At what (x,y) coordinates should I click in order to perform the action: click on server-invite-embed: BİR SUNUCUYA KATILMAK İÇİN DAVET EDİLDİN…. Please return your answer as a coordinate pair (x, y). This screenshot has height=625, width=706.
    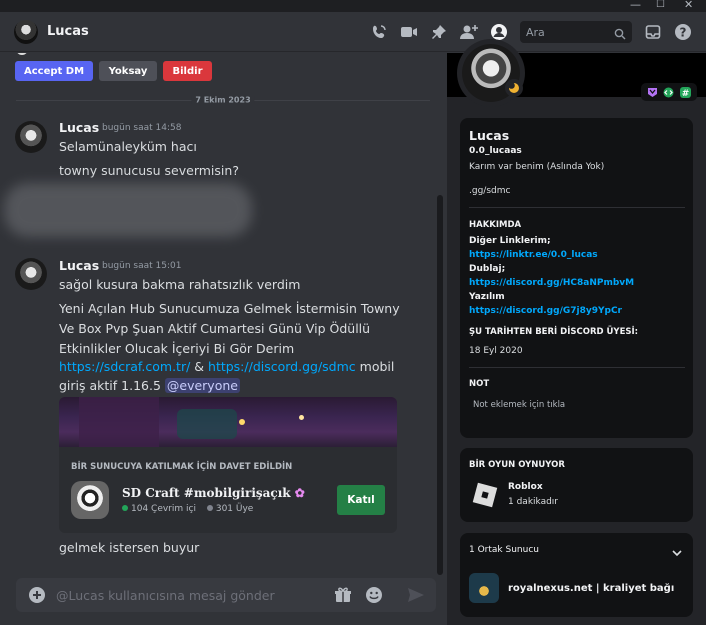
    Looking at the image, I should click on (228, 465).